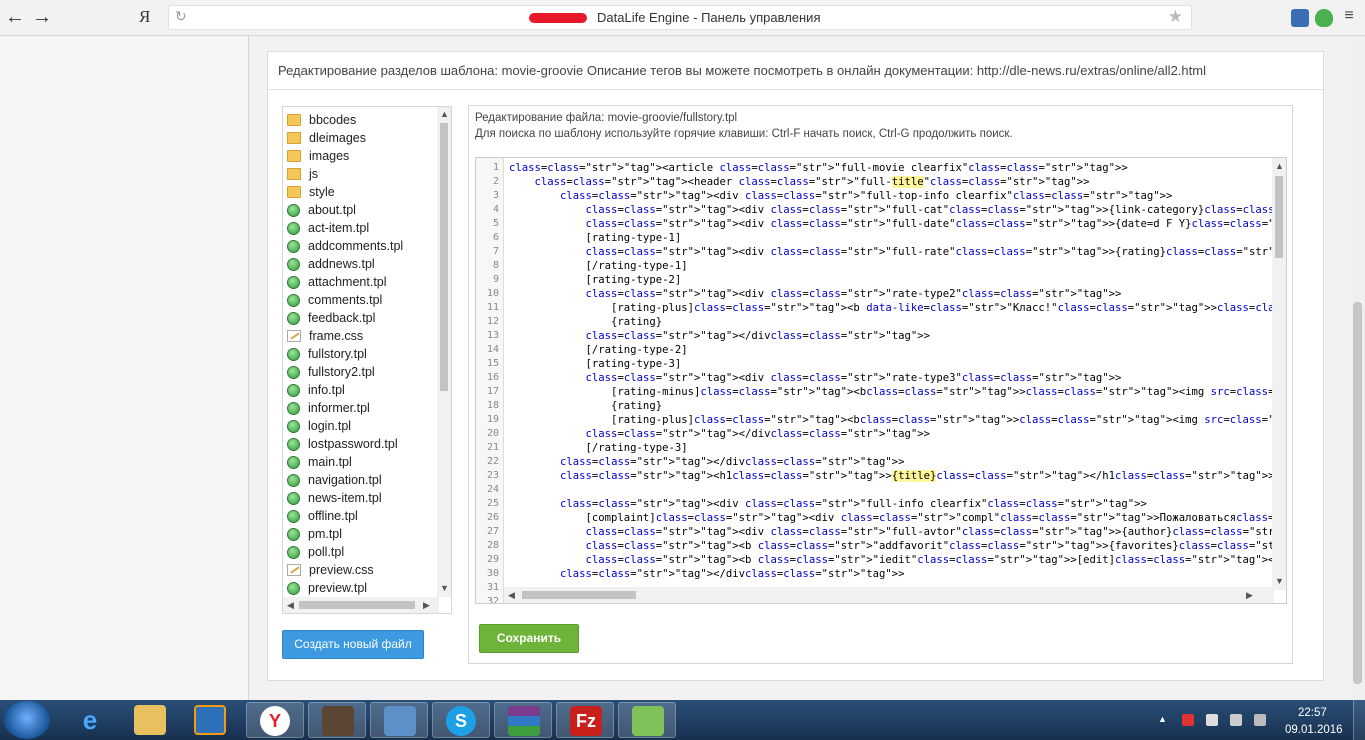 This screenshot has width=1365, height=740. What do you see at coordinates (334, 480) in the screenshot?
I see `tree-item: navigation.tpl` at bounding box center [334, 480].